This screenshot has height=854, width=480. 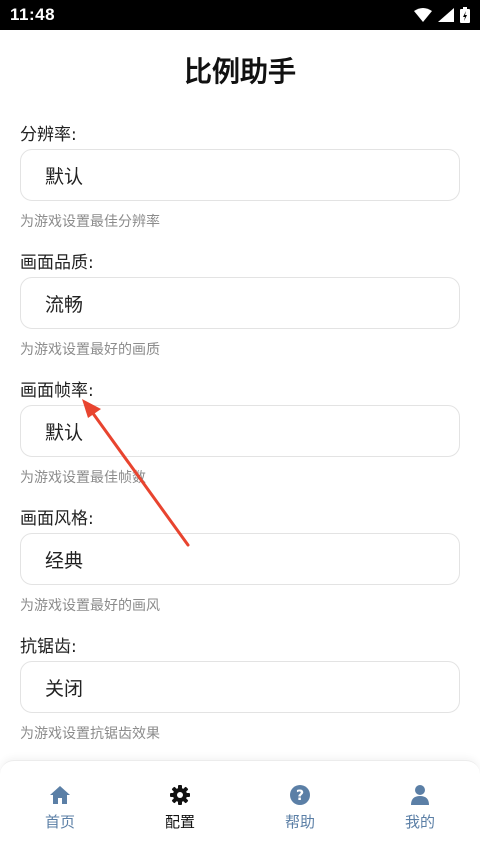 What do you see at coordinates (90, 606) in the screenshot?
I see `style-hint: 为游戏设置最好的画风` at bounding box center [90, 606].